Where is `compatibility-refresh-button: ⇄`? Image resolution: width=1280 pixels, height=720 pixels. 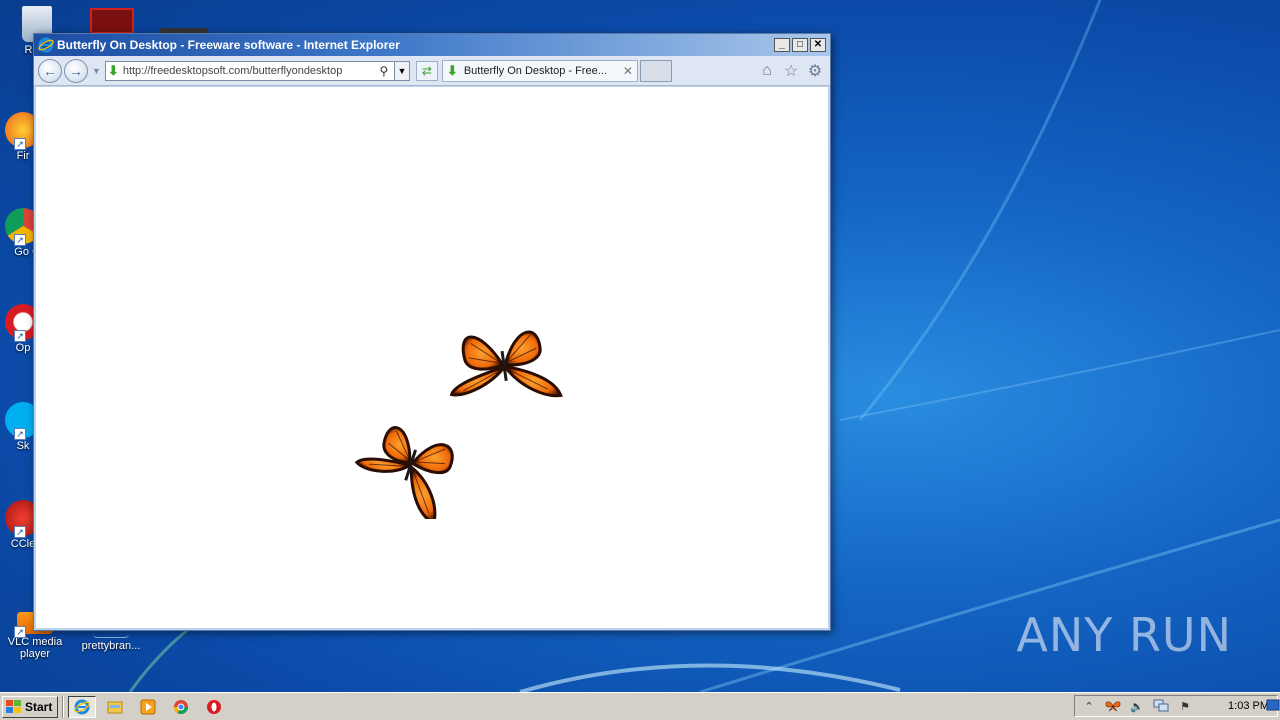
compatibility-refresh-button: ⇄ is located at coordinates (426, 70).